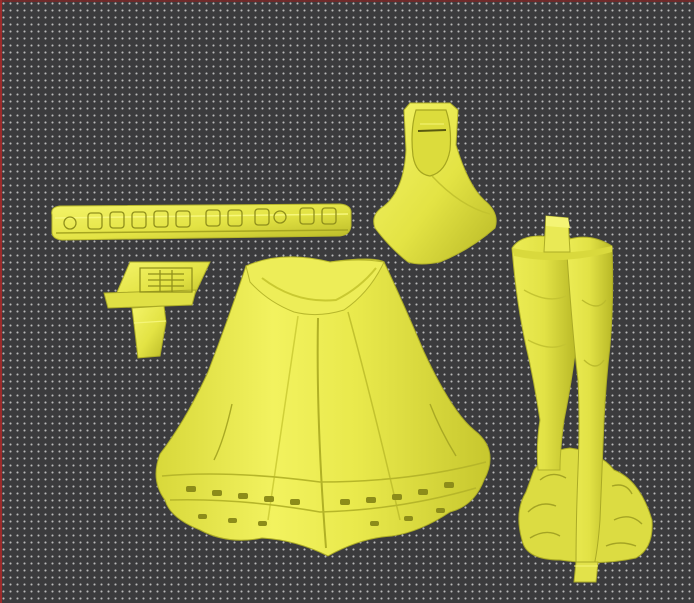  Describe the element at coordinates (157, 310) in the screenshot. I see `clasp-part` at that location.